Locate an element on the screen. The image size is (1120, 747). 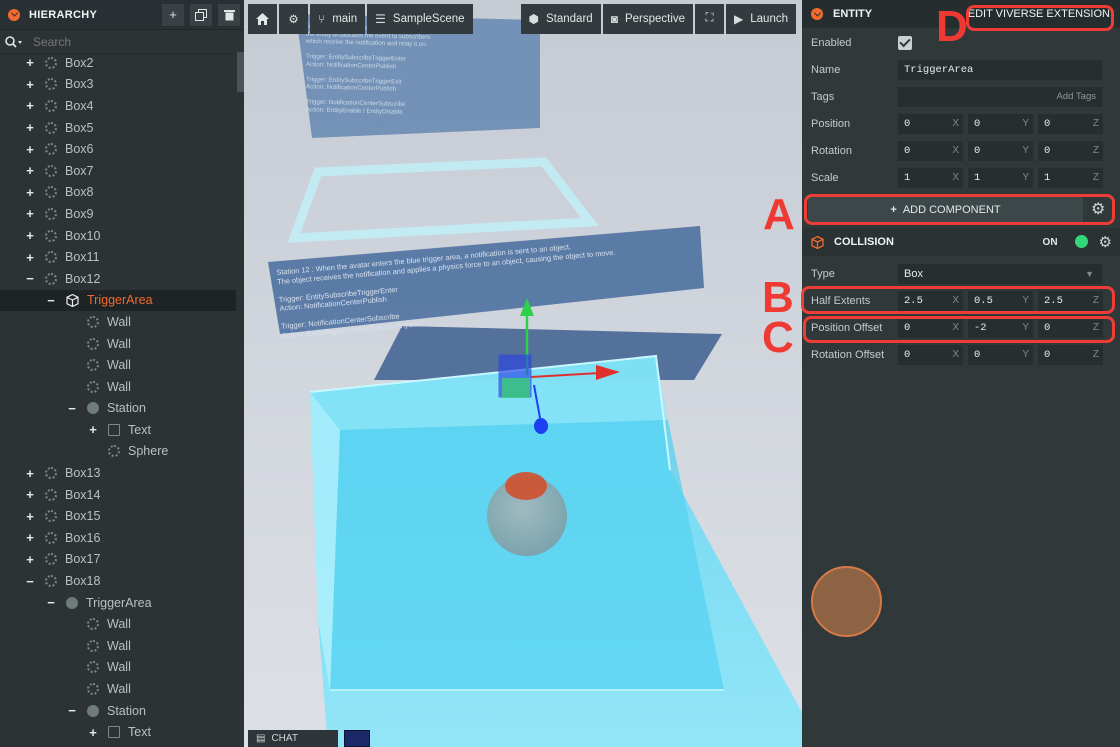
rotation-x-field: 0X is located at coordinates (930, 150).